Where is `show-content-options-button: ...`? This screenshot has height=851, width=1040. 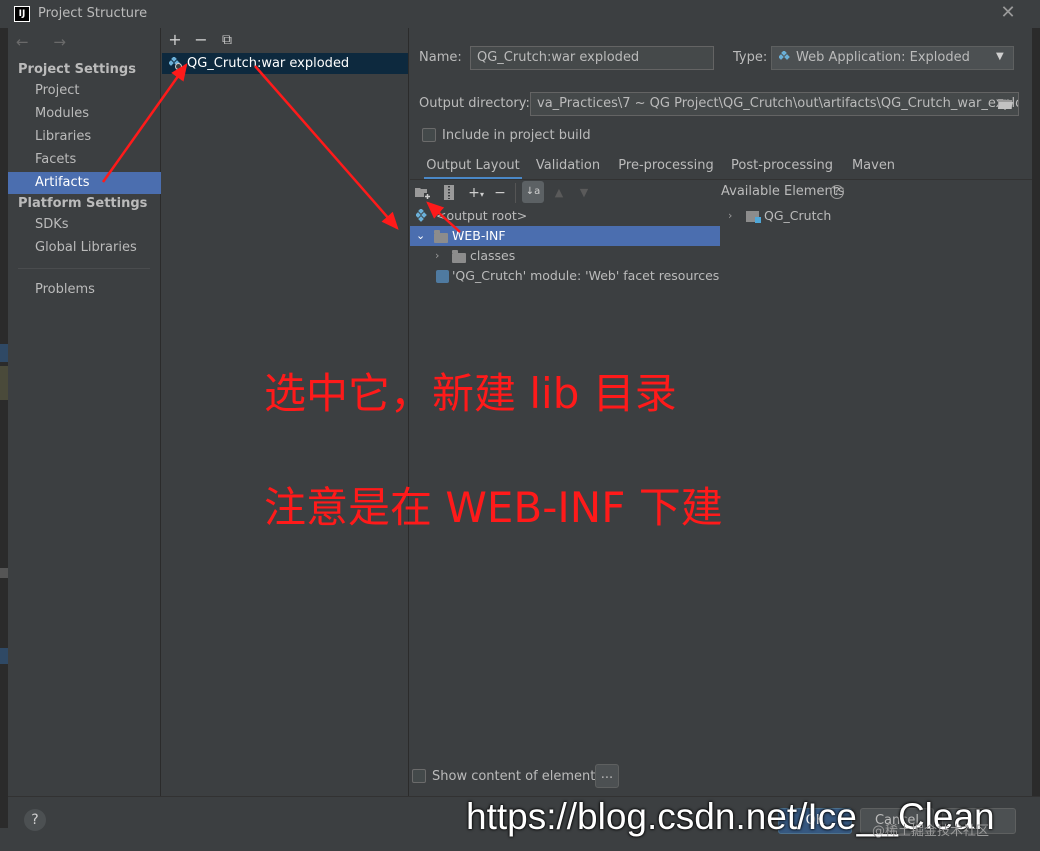 show-content-options-button: ... is located at coordinates (607, 776).